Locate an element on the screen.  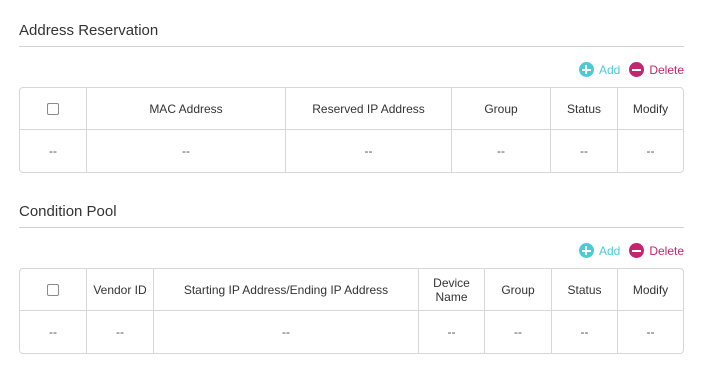
pool-actions: Add Delete is located at coordinates (631, 250).